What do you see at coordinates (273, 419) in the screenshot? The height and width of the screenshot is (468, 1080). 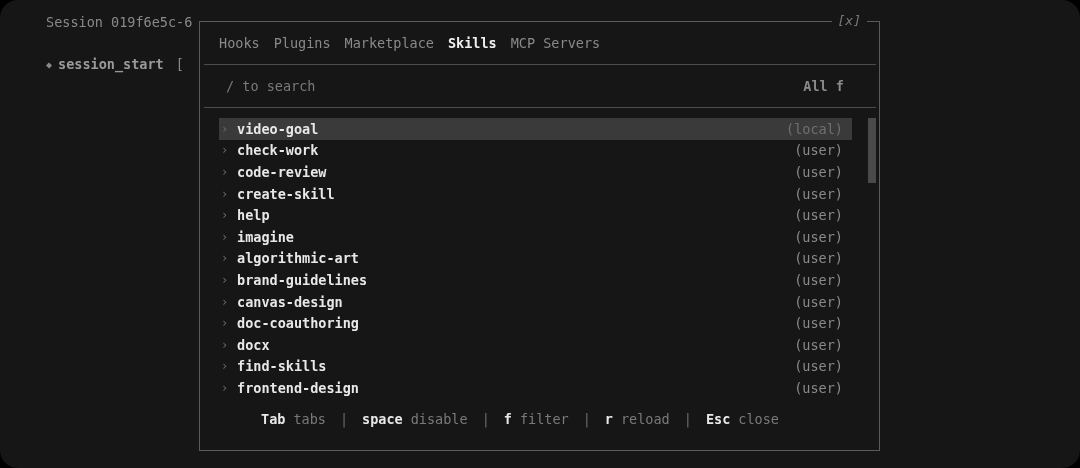 I see `shortcut-key: Tab` at bounding box center [273, 419].